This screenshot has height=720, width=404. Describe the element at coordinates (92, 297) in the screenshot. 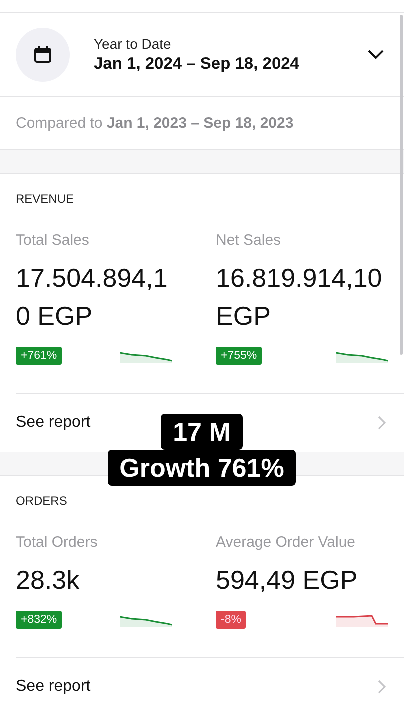

I see `metric-value: 17.504.894,10 EGP` at that location.